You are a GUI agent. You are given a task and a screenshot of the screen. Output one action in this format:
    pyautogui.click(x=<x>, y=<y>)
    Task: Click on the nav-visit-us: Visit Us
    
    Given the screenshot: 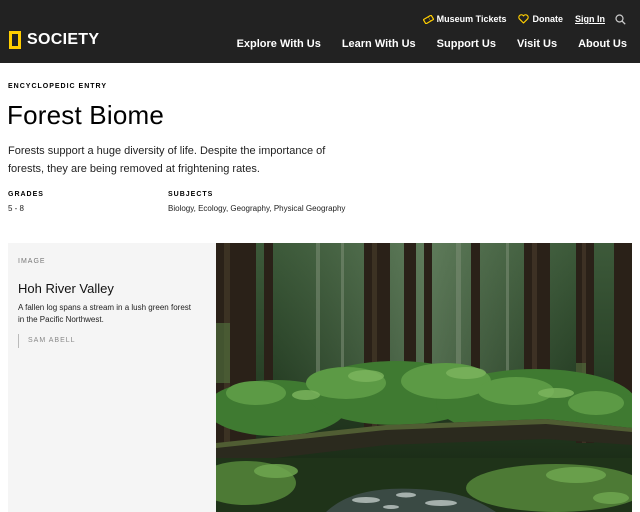 What is the action you would take?
    pyautogui.click(x=537, y=44)
    